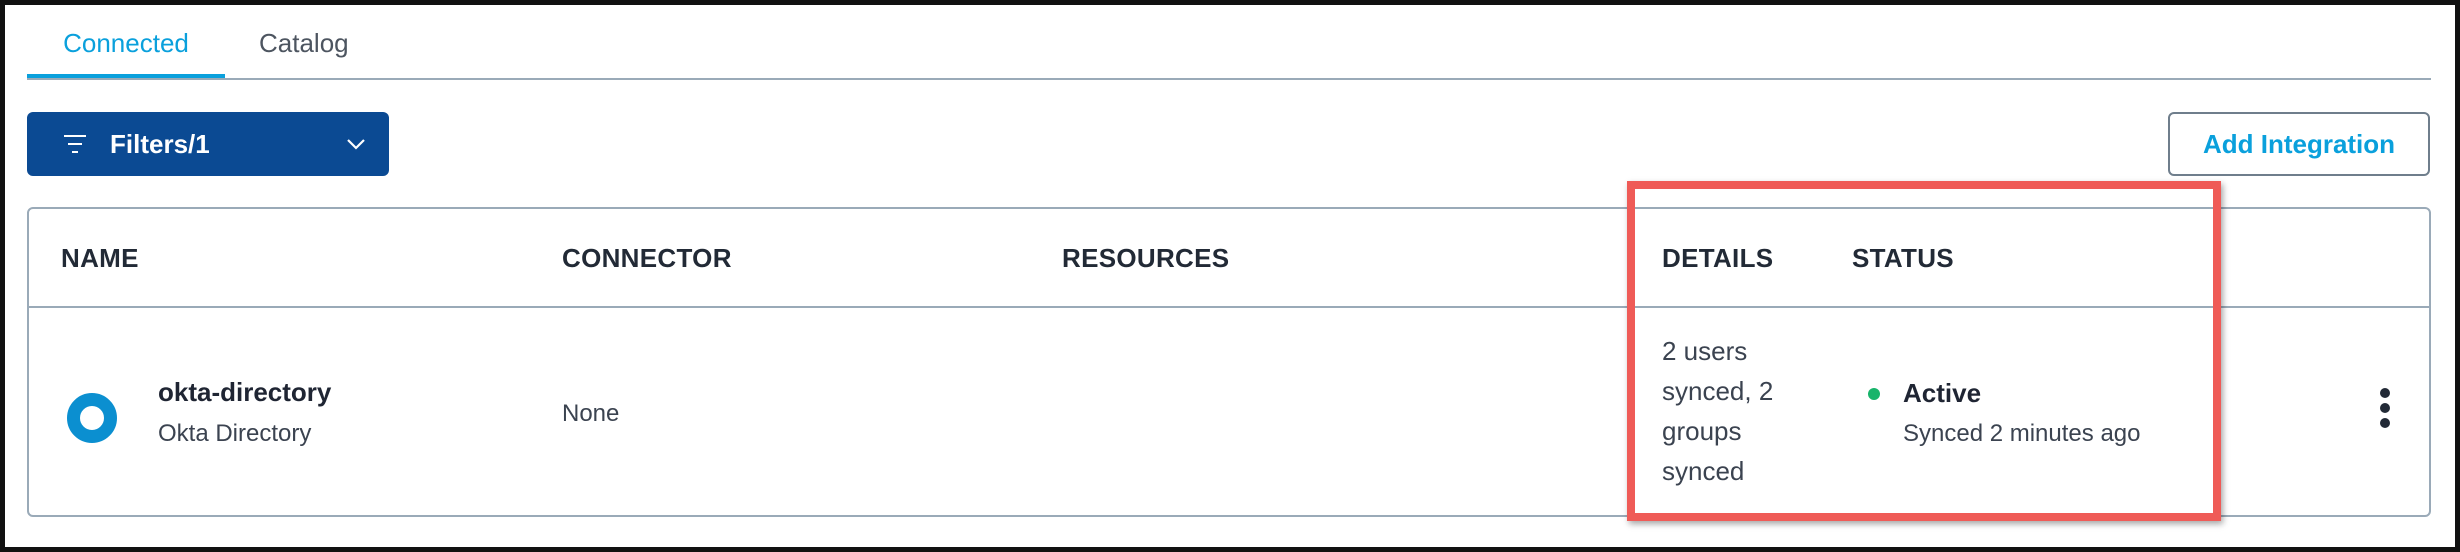 The height and width of the screenshot is (552, 2460). Describe the element at coordinates (1903, 258) in the screenshot. I see `column-header-status: STATUS` at that location.